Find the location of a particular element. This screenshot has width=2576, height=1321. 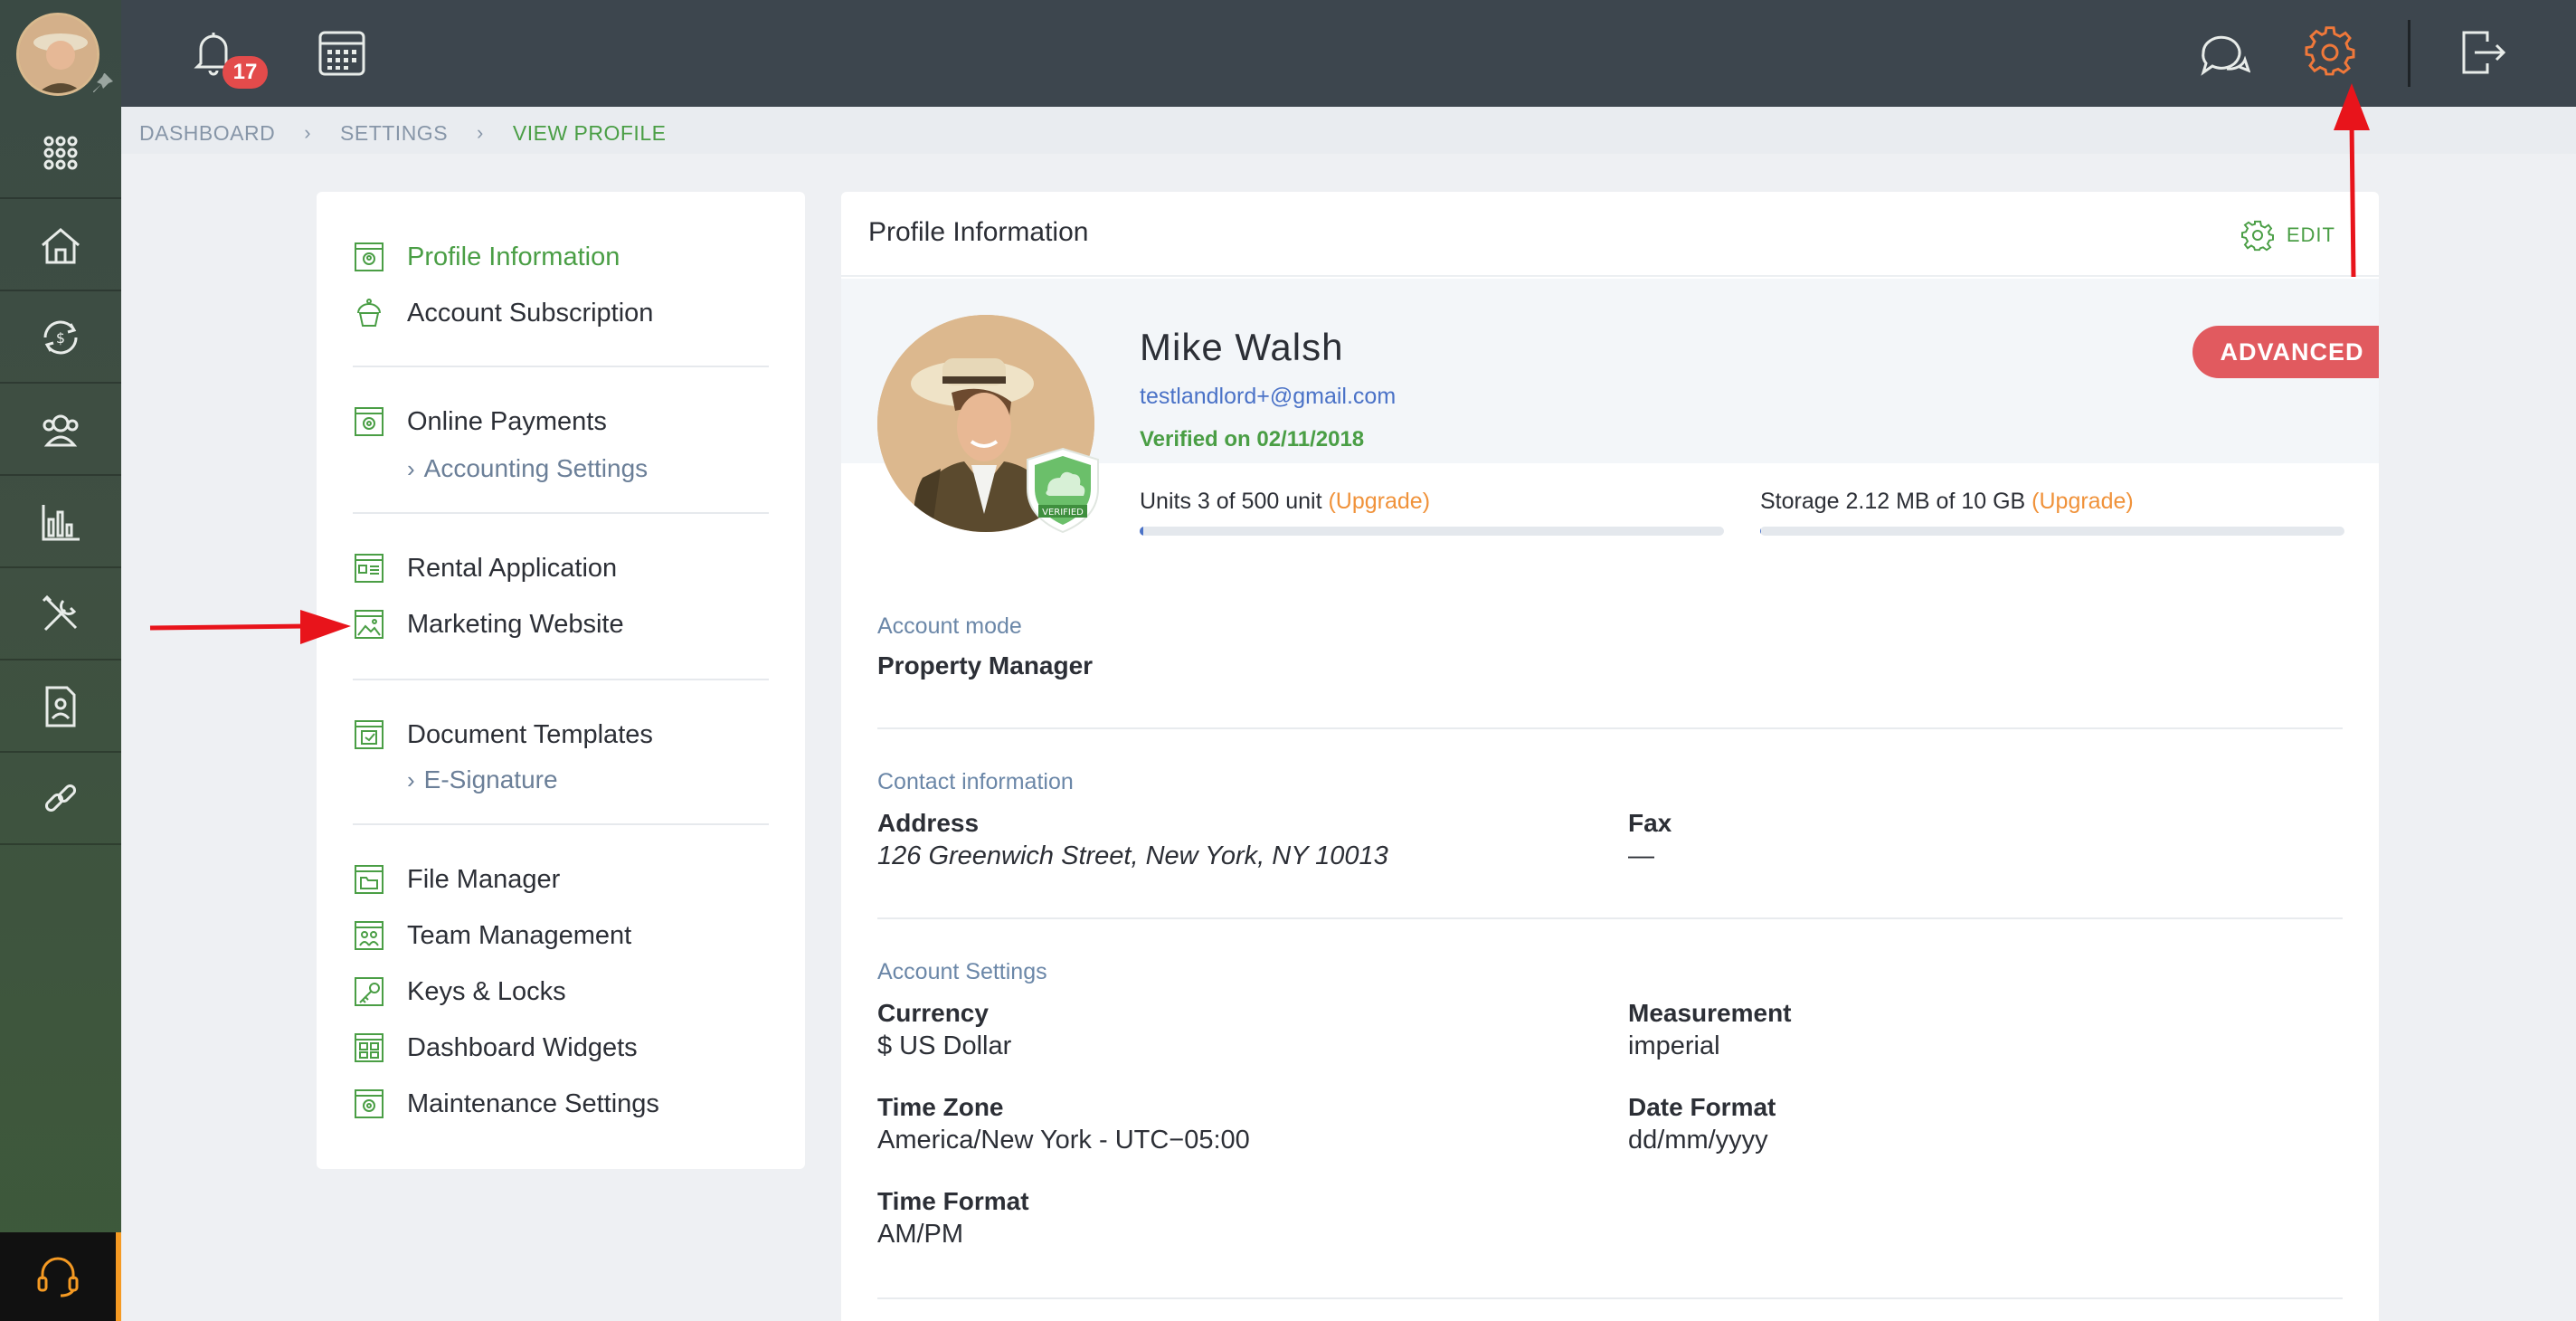

menu-sub-label: E-Signature is located at coordinates (490, 779).